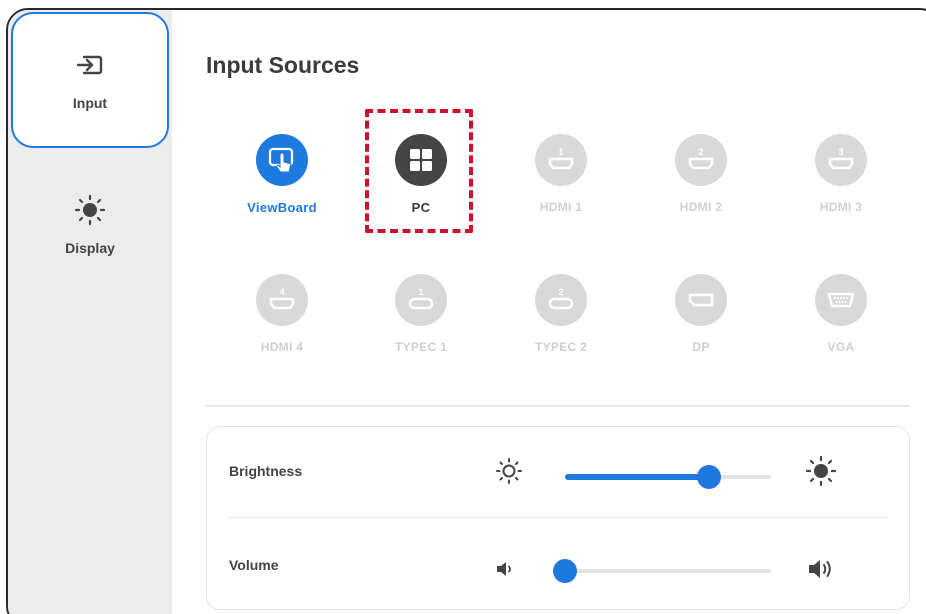 This screenshot has height=614, width=926. Describe the element at coordinates (282, 347) in the screenshot. I see `source-label: HDMI 4` at that location.